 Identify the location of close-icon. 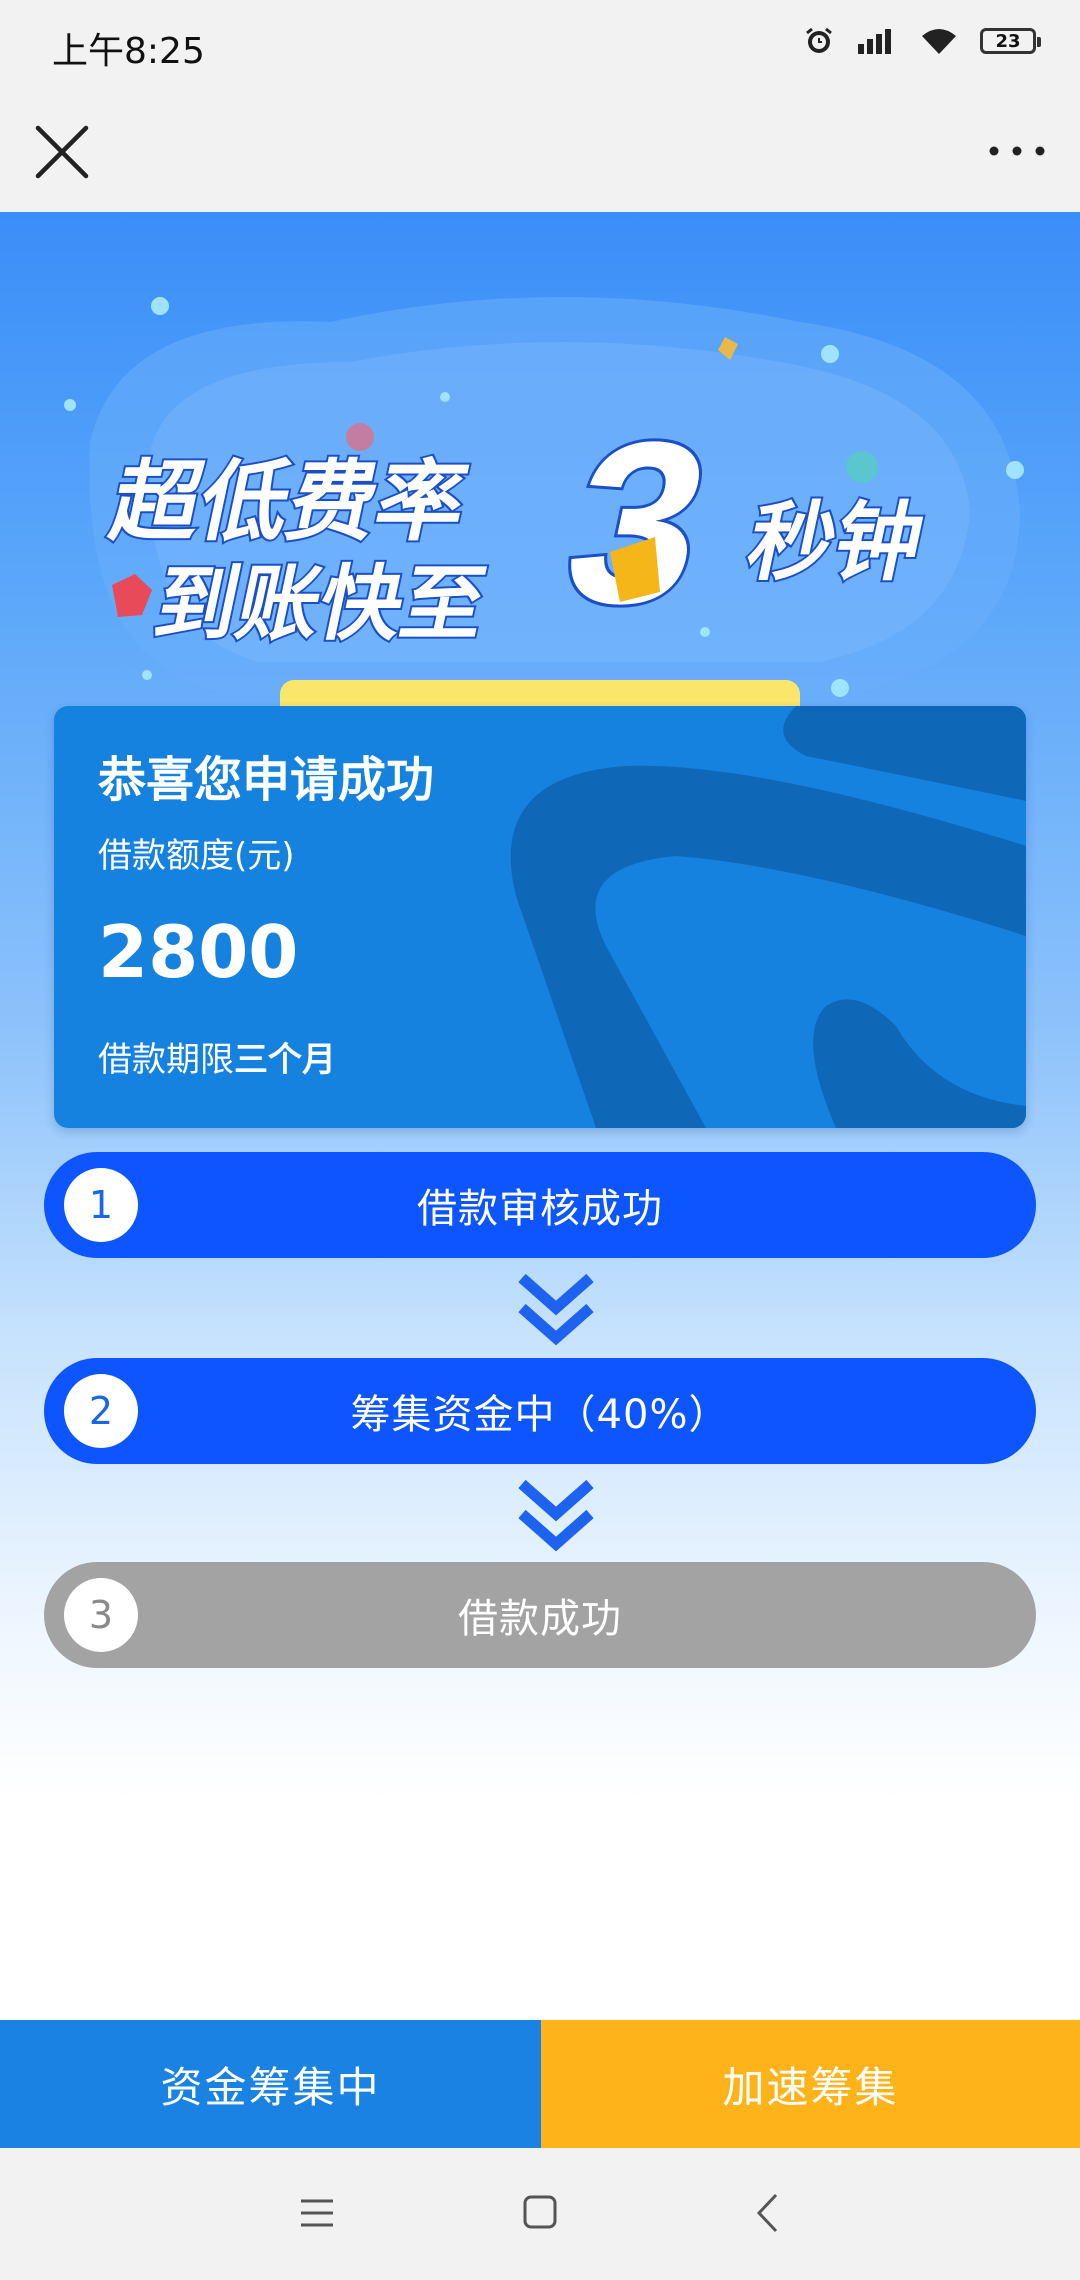
(62, 152).